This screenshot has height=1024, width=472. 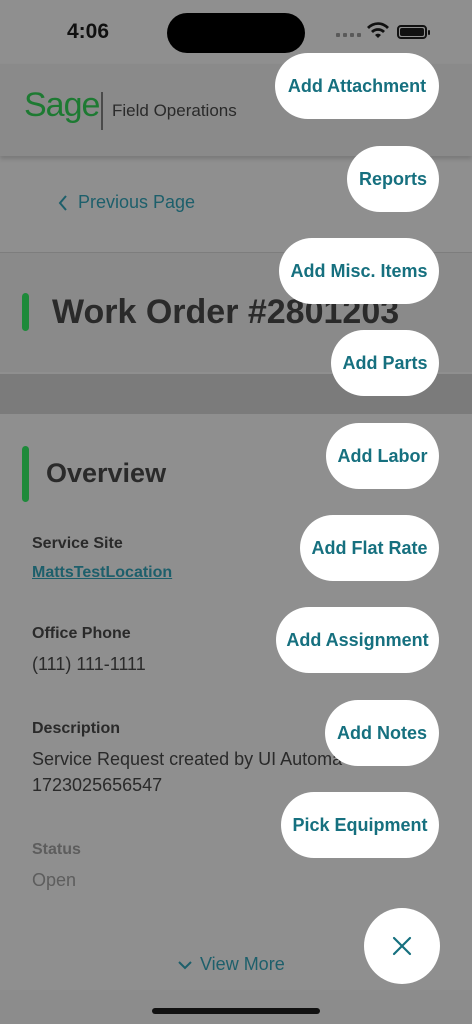 What do you see at coordinates (54, 880) in the screenshot?
I see `status-value: Open` at bounding box center [54, 880].